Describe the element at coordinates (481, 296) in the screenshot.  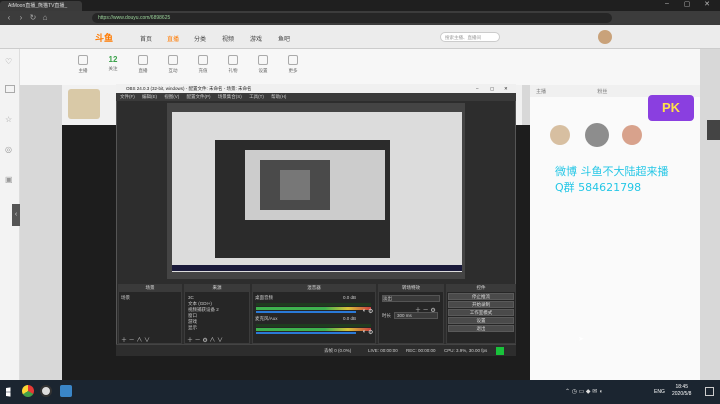
I see `stop-streaming-button: 停止推流` at that location.